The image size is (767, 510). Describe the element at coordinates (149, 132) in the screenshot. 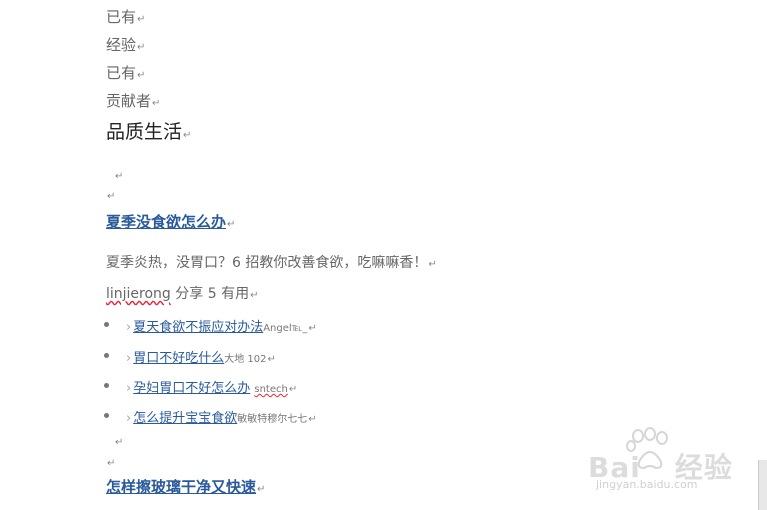

I see `section-title: 品质生活↵` at that location.